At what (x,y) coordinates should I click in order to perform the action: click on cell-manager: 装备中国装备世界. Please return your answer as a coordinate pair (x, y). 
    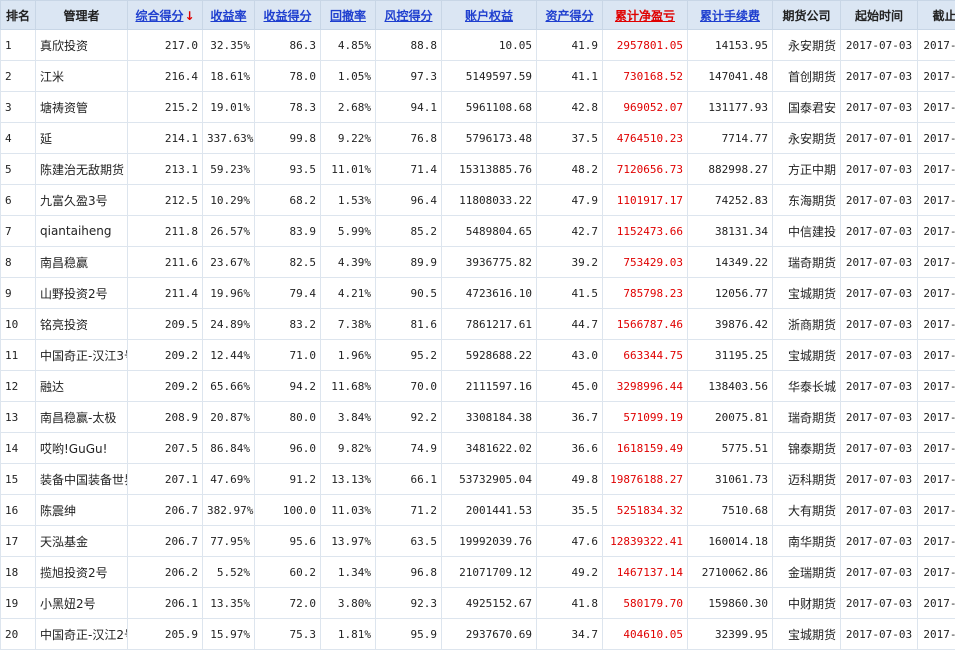
    Looking at the image, I should click on (82, 479).